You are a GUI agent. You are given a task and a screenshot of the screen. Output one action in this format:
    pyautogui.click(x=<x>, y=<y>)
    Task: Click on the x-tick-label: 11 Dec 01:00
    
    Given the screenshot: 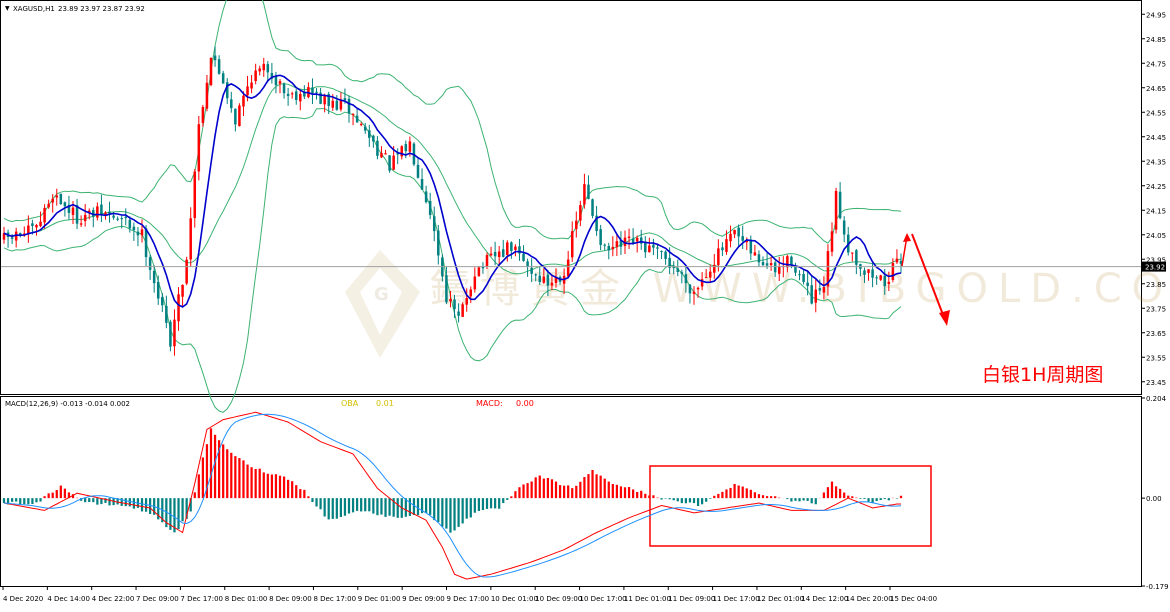 What is the action you would take?
    pyautogui.click(x=647, y=599)
    